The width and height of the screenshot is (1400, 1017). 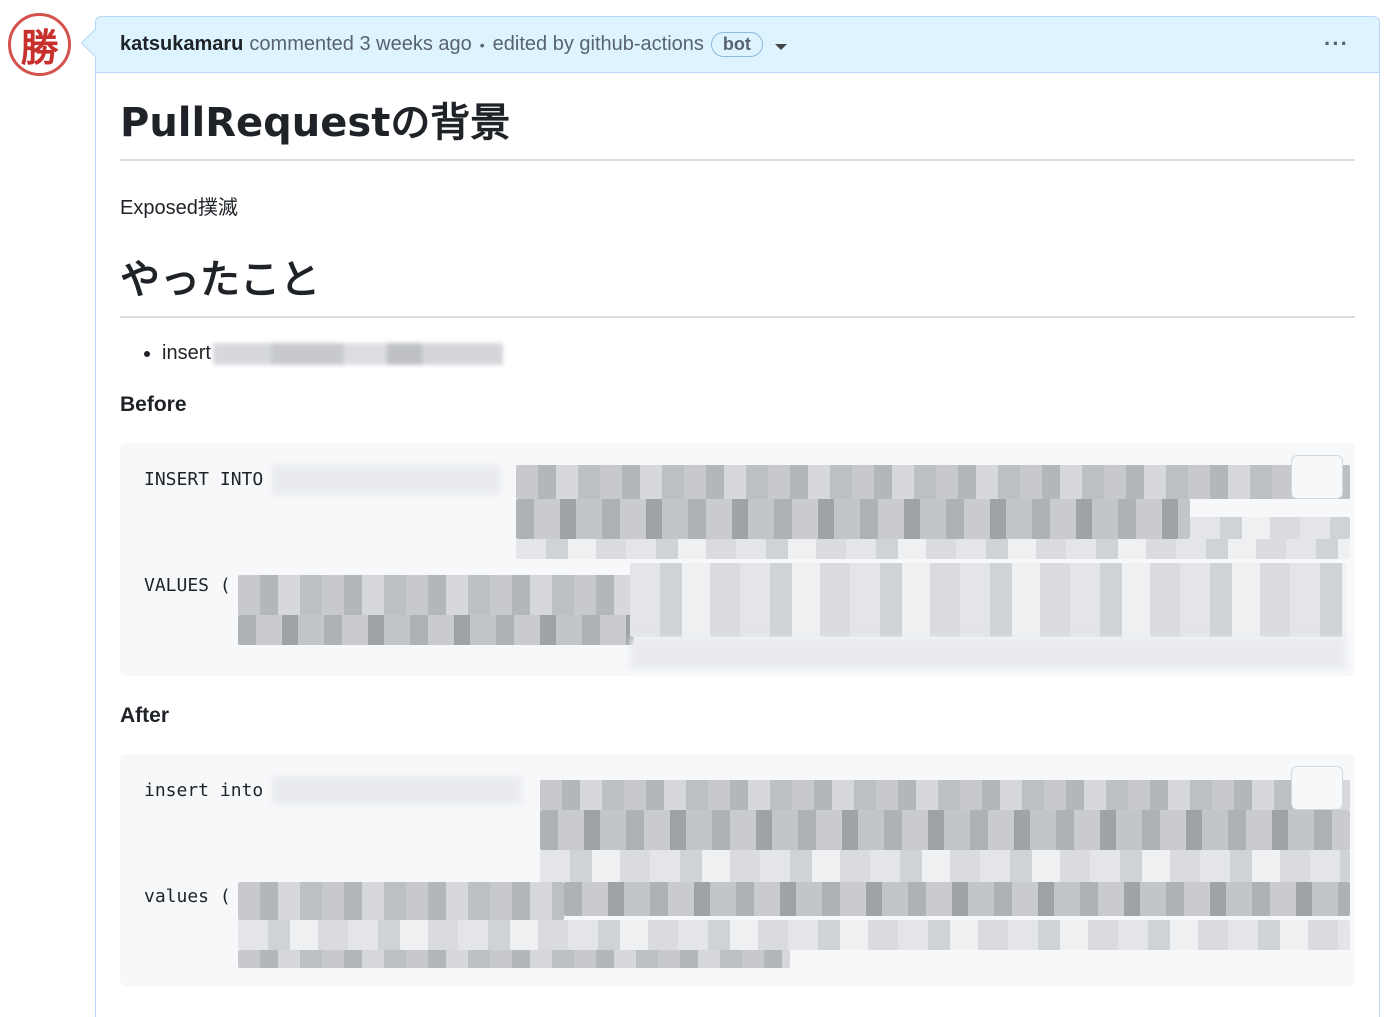 What do you see at coordinates (357, 353) in the screenshot?
I see `redacted-text` at bounding box center [357, 353].